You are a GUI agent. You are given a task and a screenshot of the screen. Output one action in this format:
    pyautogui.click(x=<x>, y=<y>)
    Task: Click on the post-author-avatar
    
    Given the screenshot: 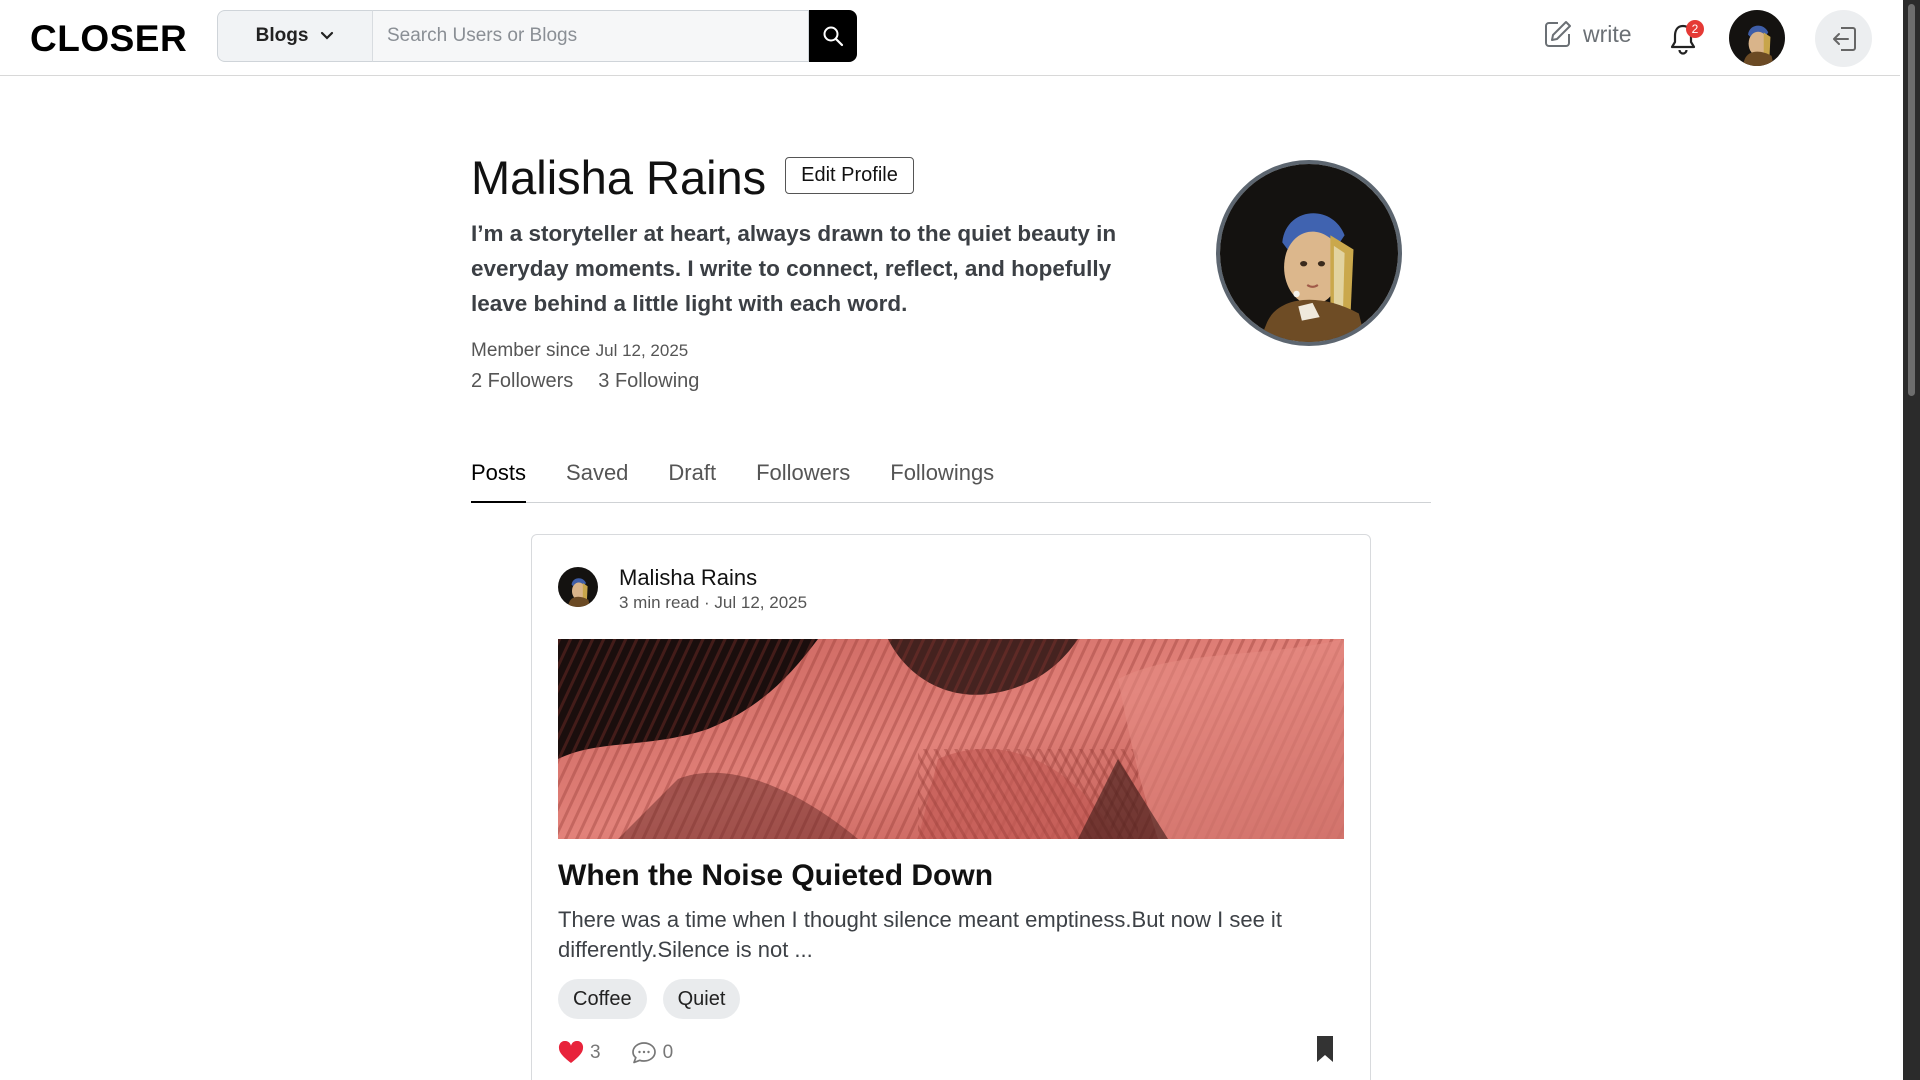 What is the action you would take?
    pyautogui.click(x=578, y=587)
    